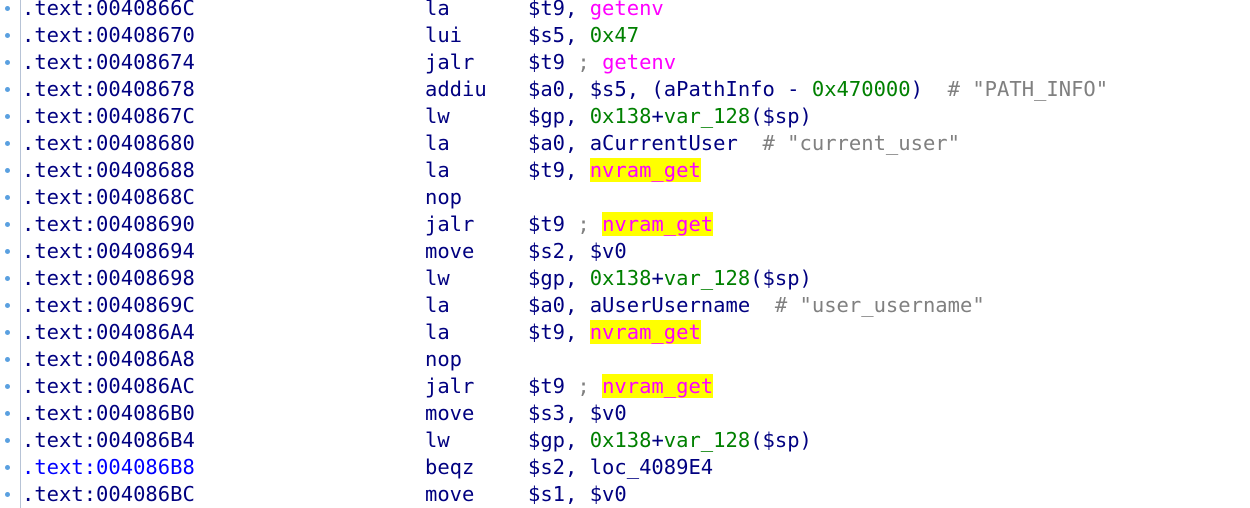  I want to click on row-operands: $s2, loc_4089E4, so click(620, 467).